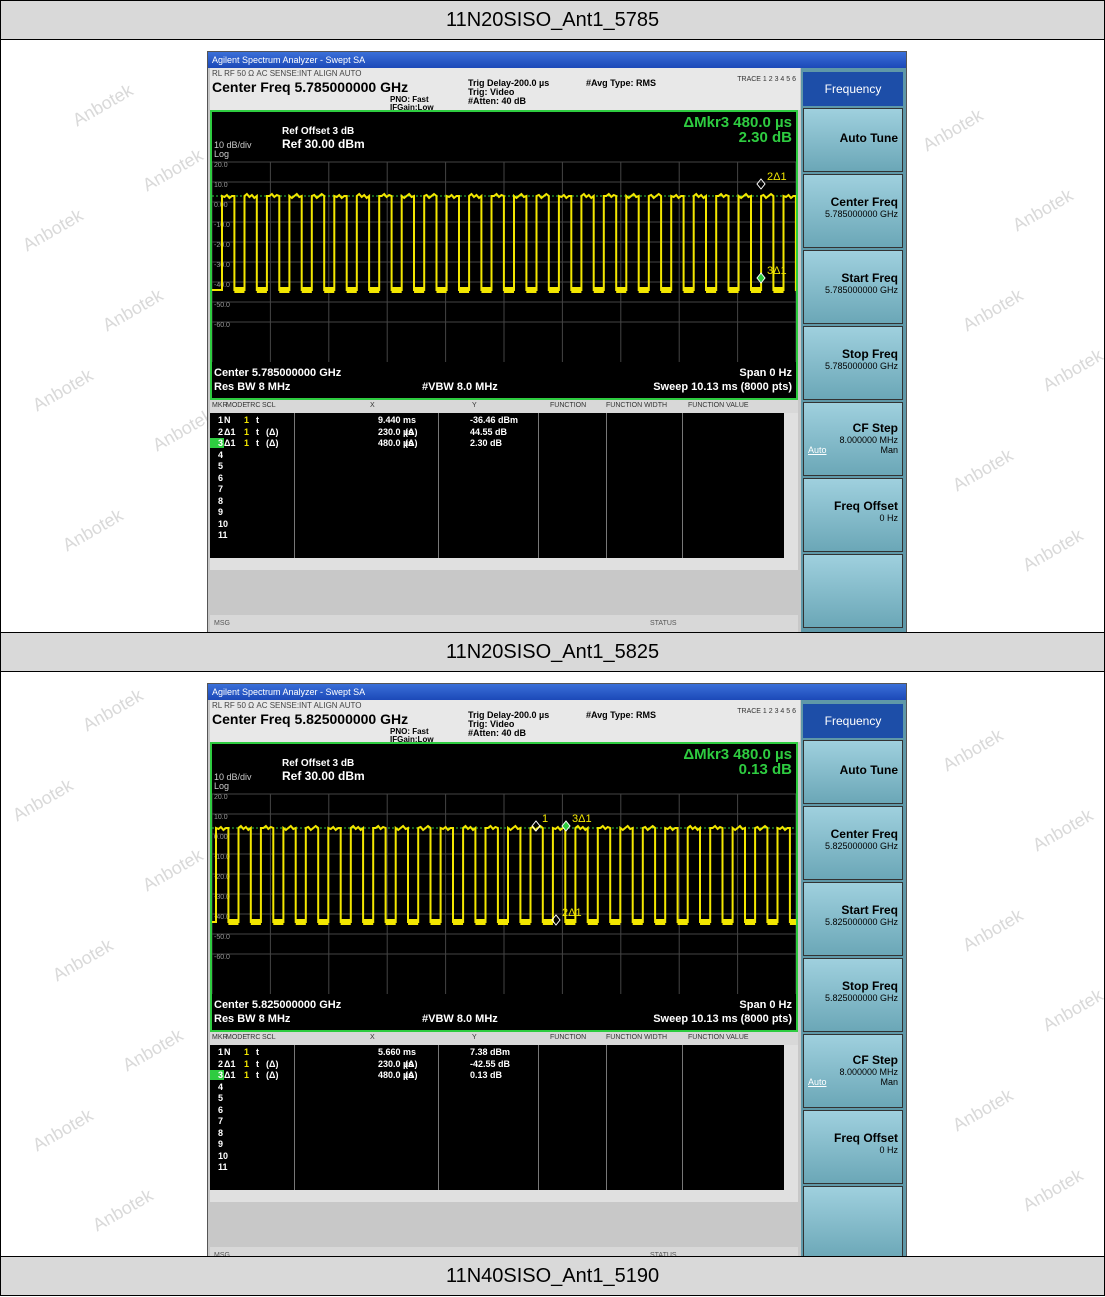 The width and height of the screenshot is (1105, 1297). What do you see at coordinates (552, 1276) in the screenshot?
I see `section-header-3: 11N40SISO_Ant1_5190` at bounding box center [552, 1276].